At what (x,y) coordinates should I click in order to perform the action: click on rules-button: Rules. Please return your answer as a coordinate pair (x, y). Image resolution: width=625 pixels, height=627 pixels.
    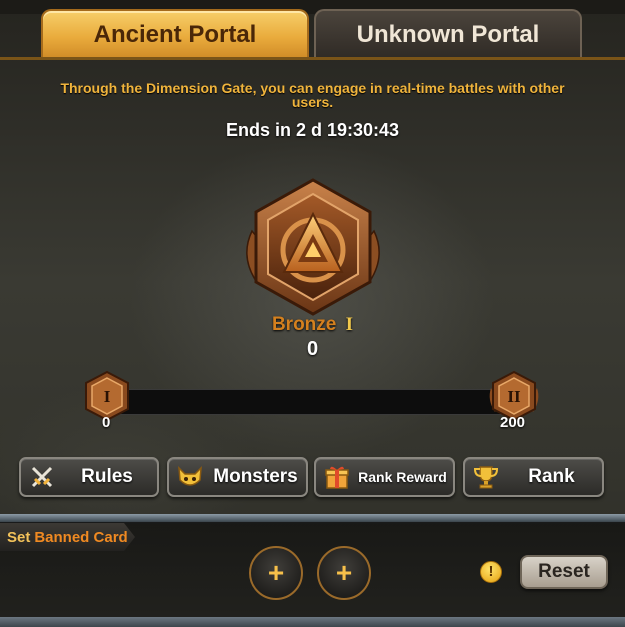
    Looking at the image, I should click on (89, 477).